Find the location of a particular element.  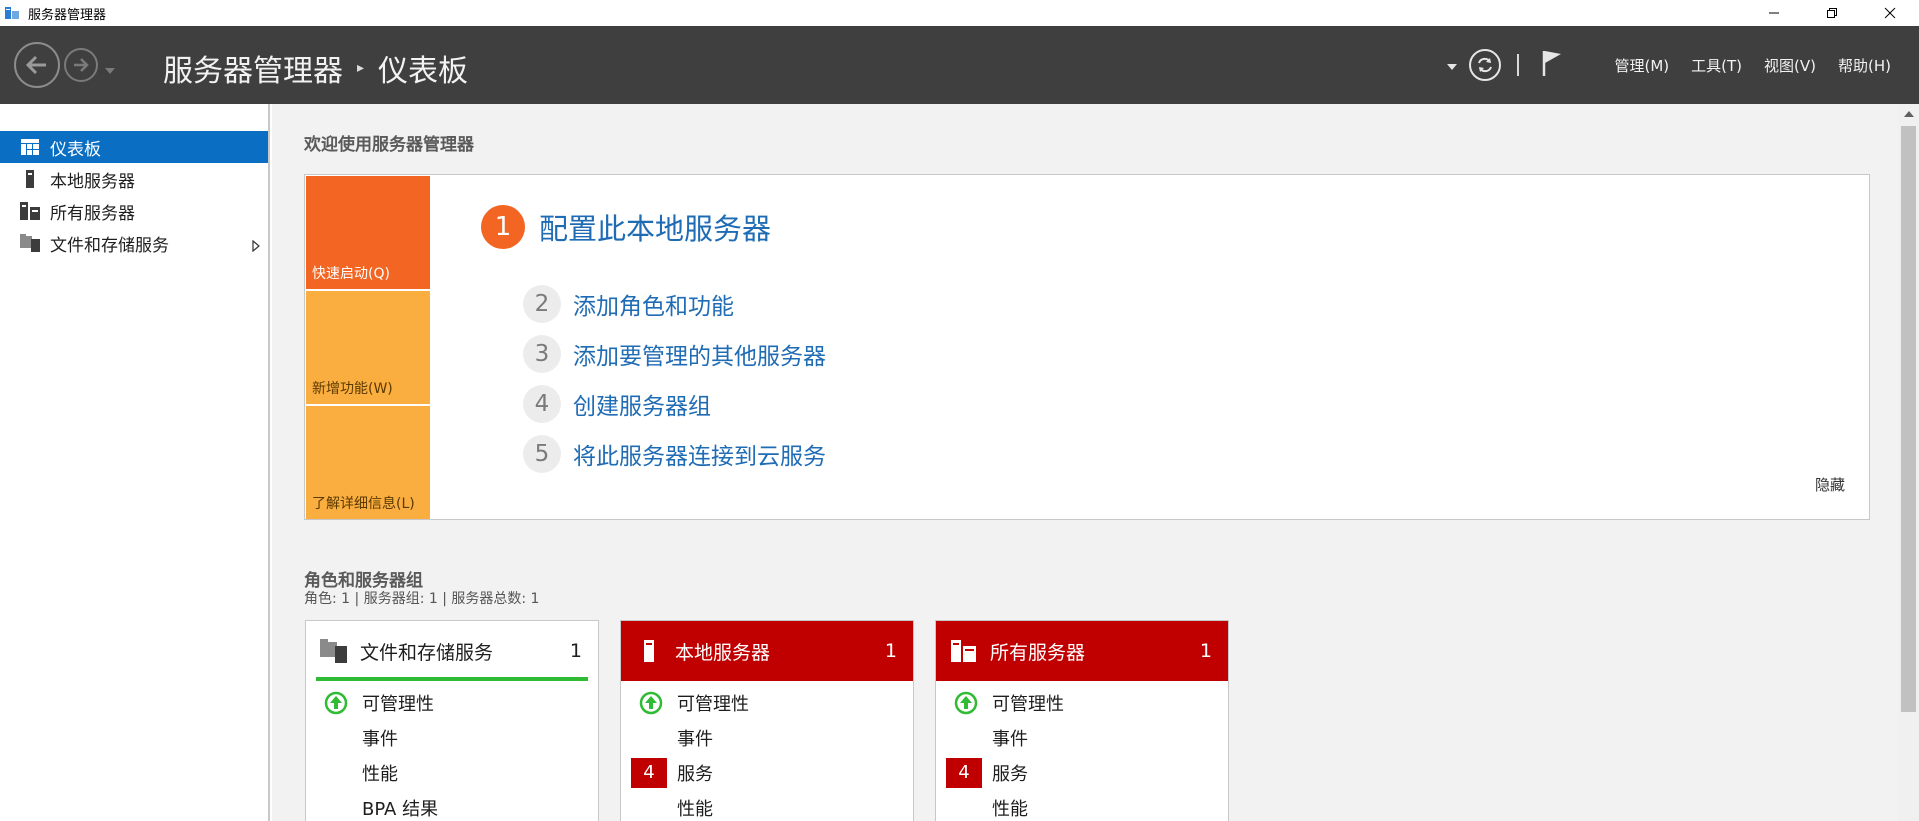

expand-arrow-icon is located at coordinates (256, 247).